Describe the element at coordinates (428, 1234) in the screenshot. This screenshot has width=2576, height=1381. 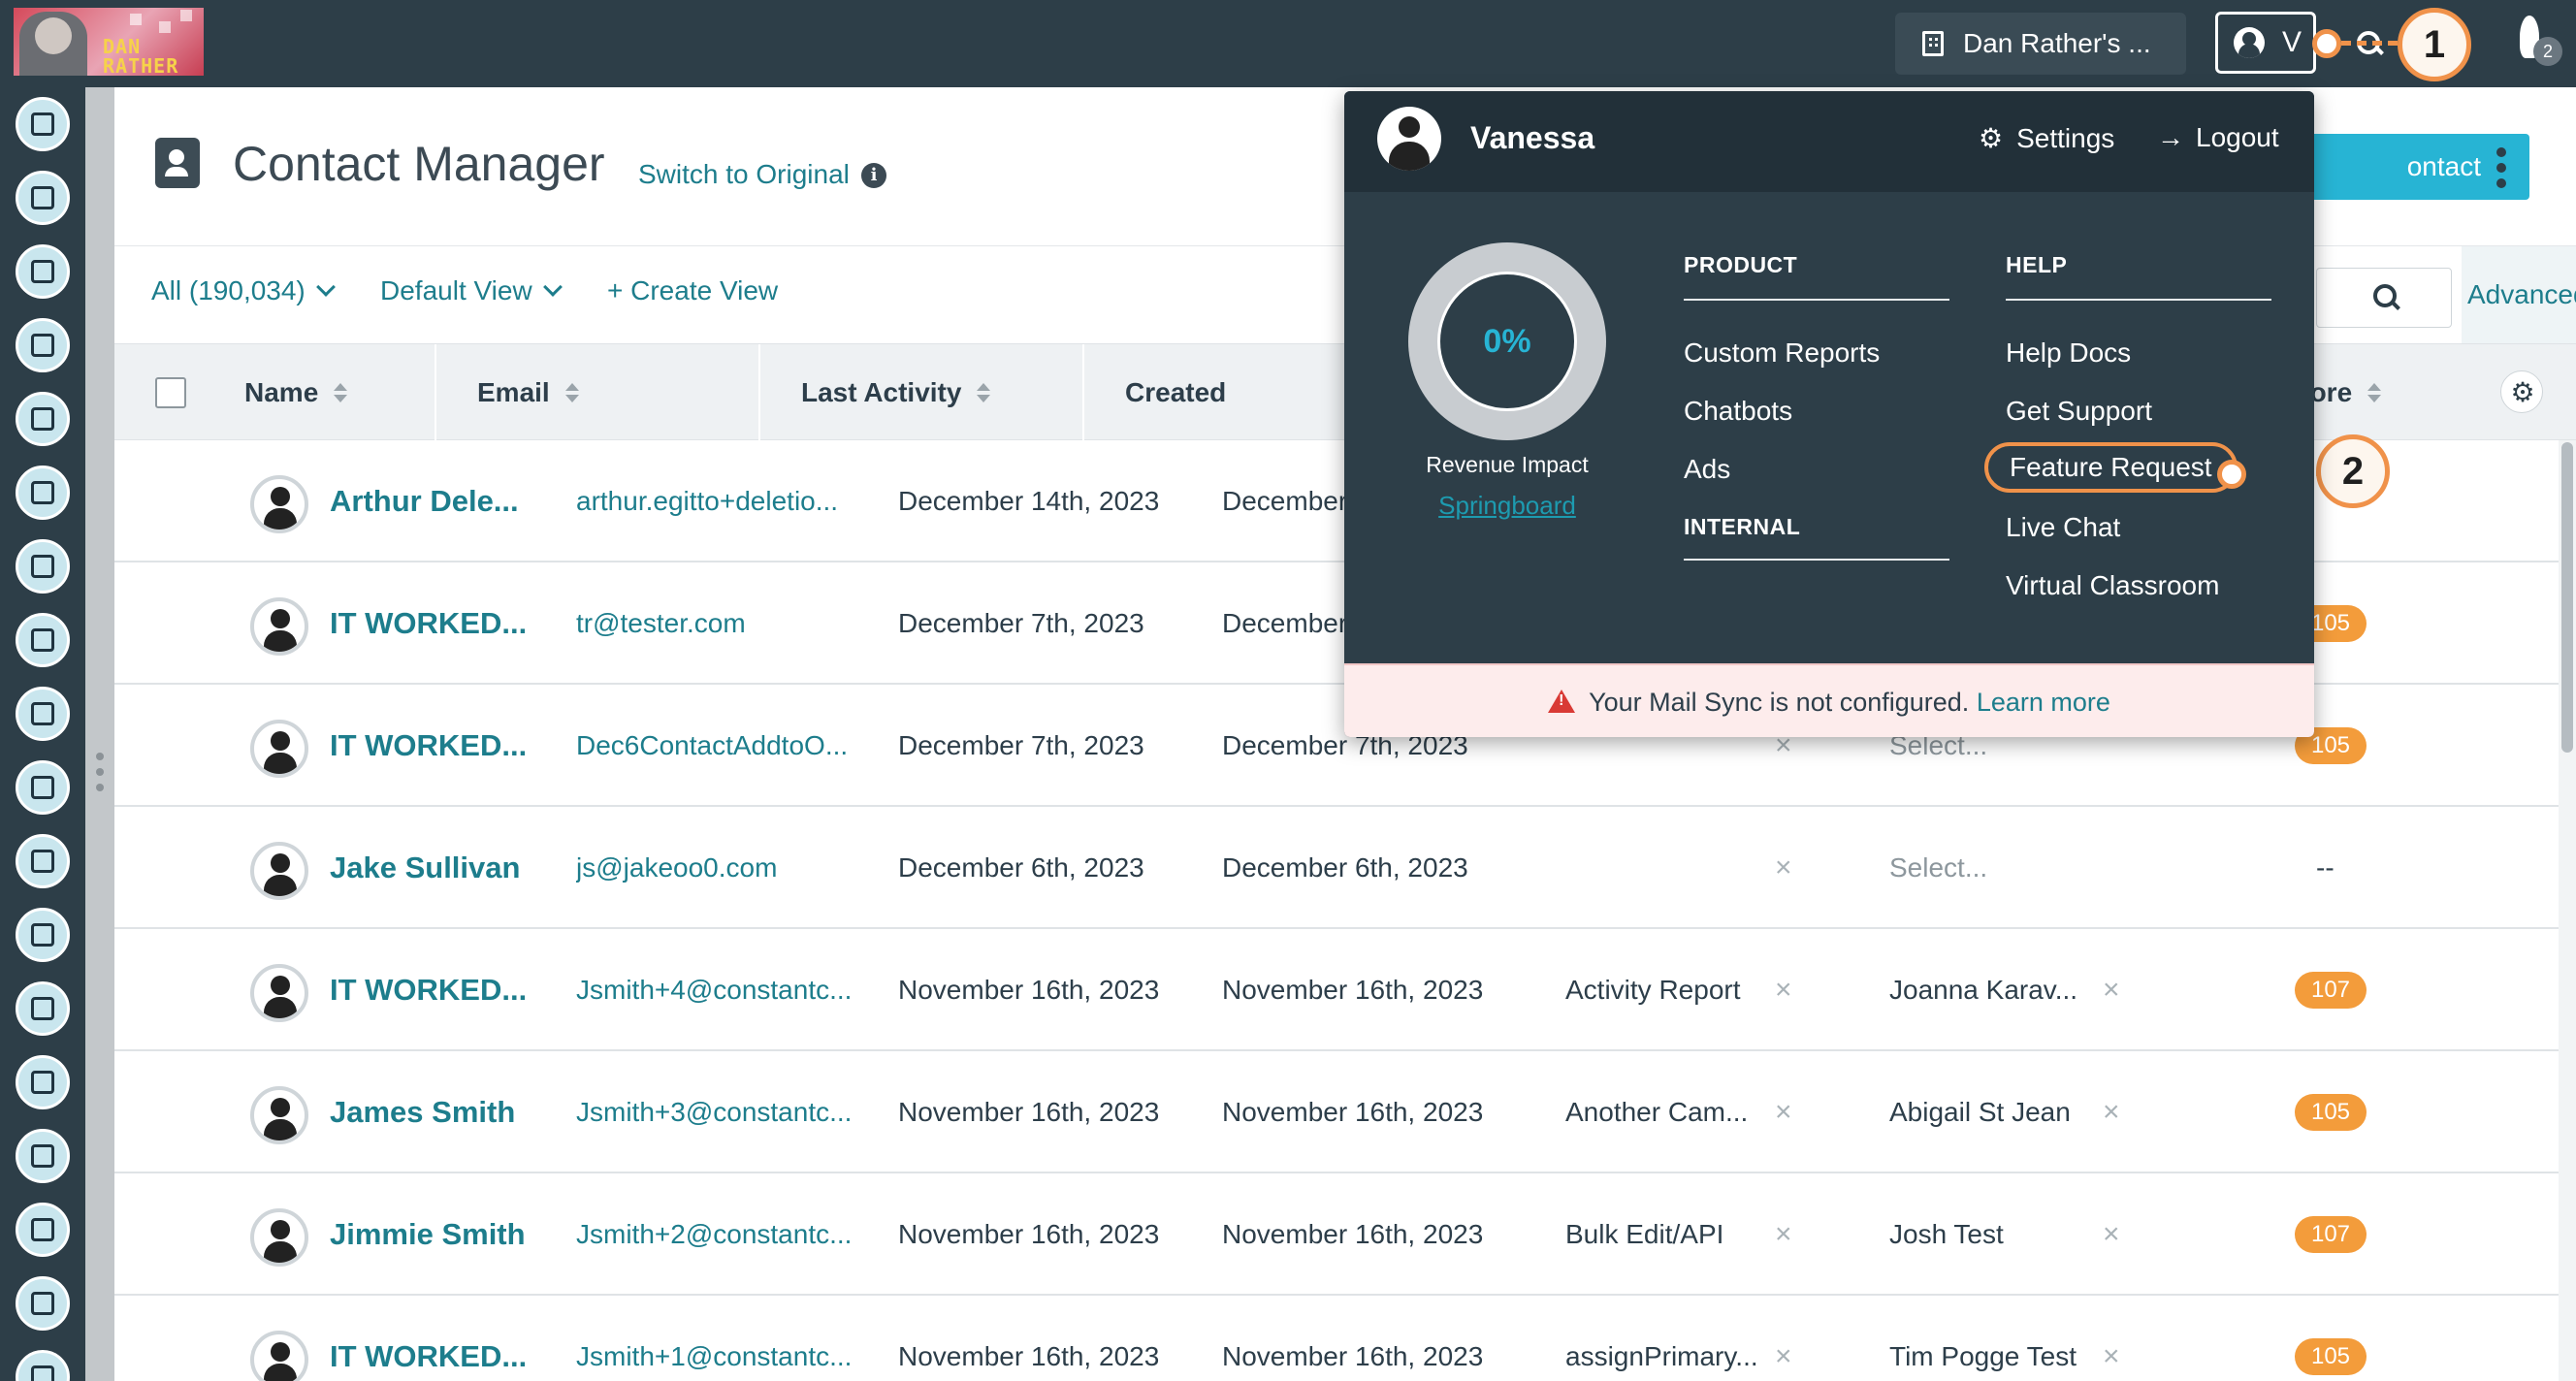
I see `contact-name: Jimmie Smith` at that location.